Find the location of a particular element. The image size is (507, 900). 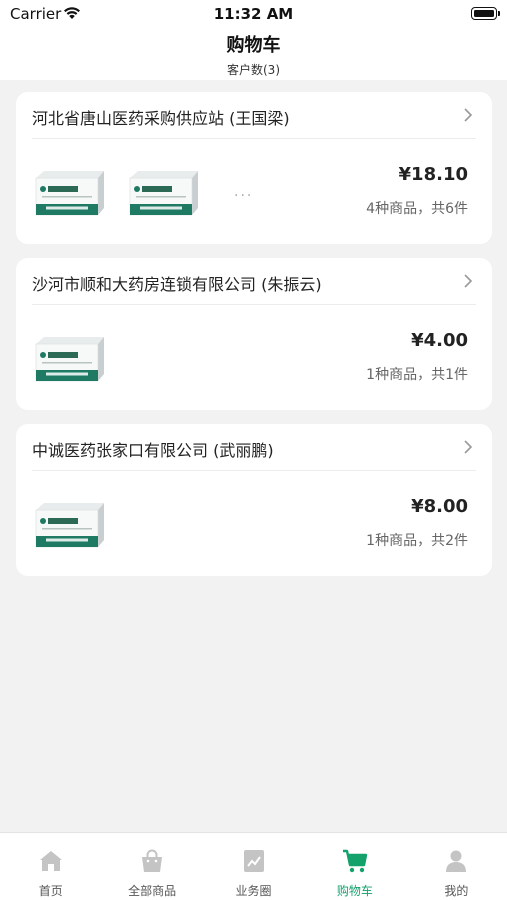

page-title: 购物车 is located at coordinates (253, 45).